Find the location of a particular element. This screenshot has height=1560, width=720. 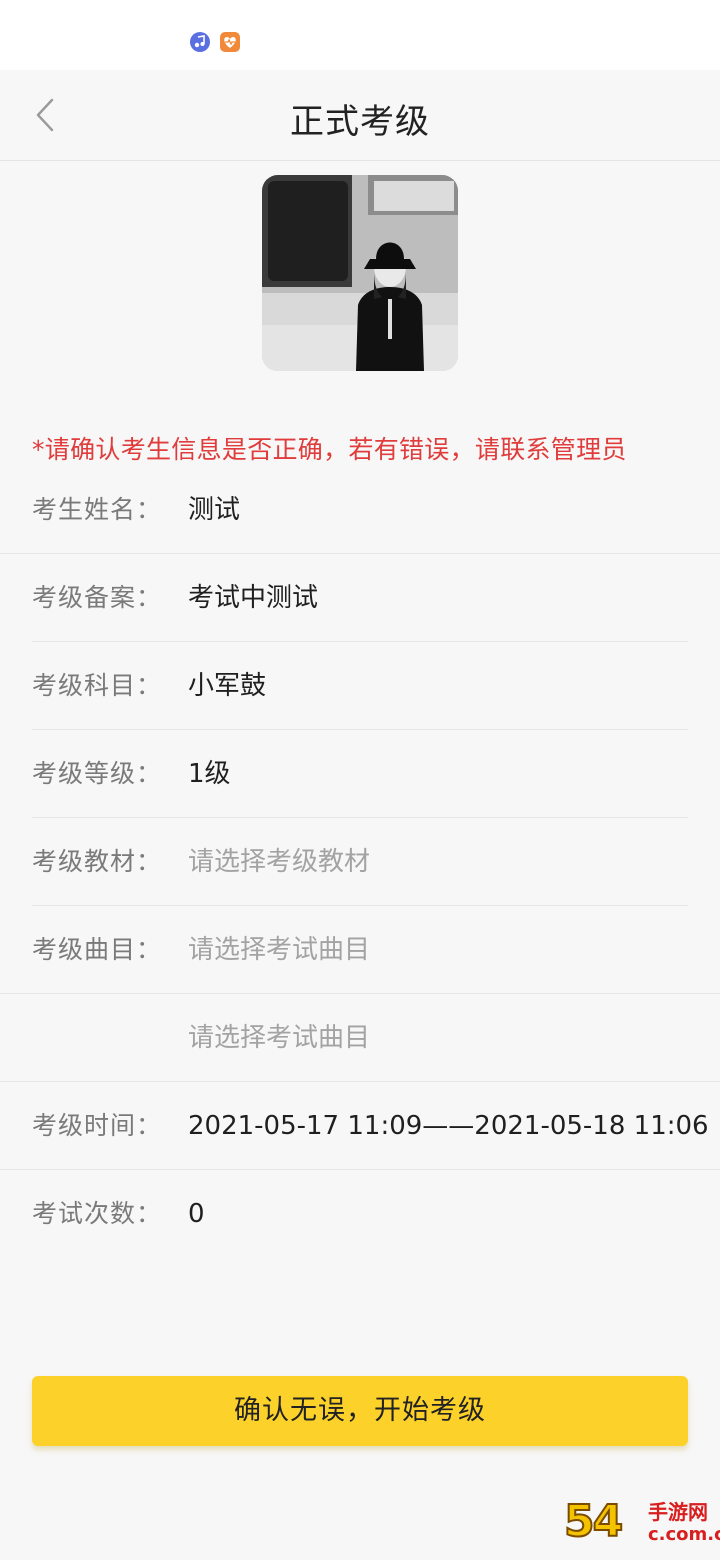

field-value: 1级 is located at coordinates (209, 774).